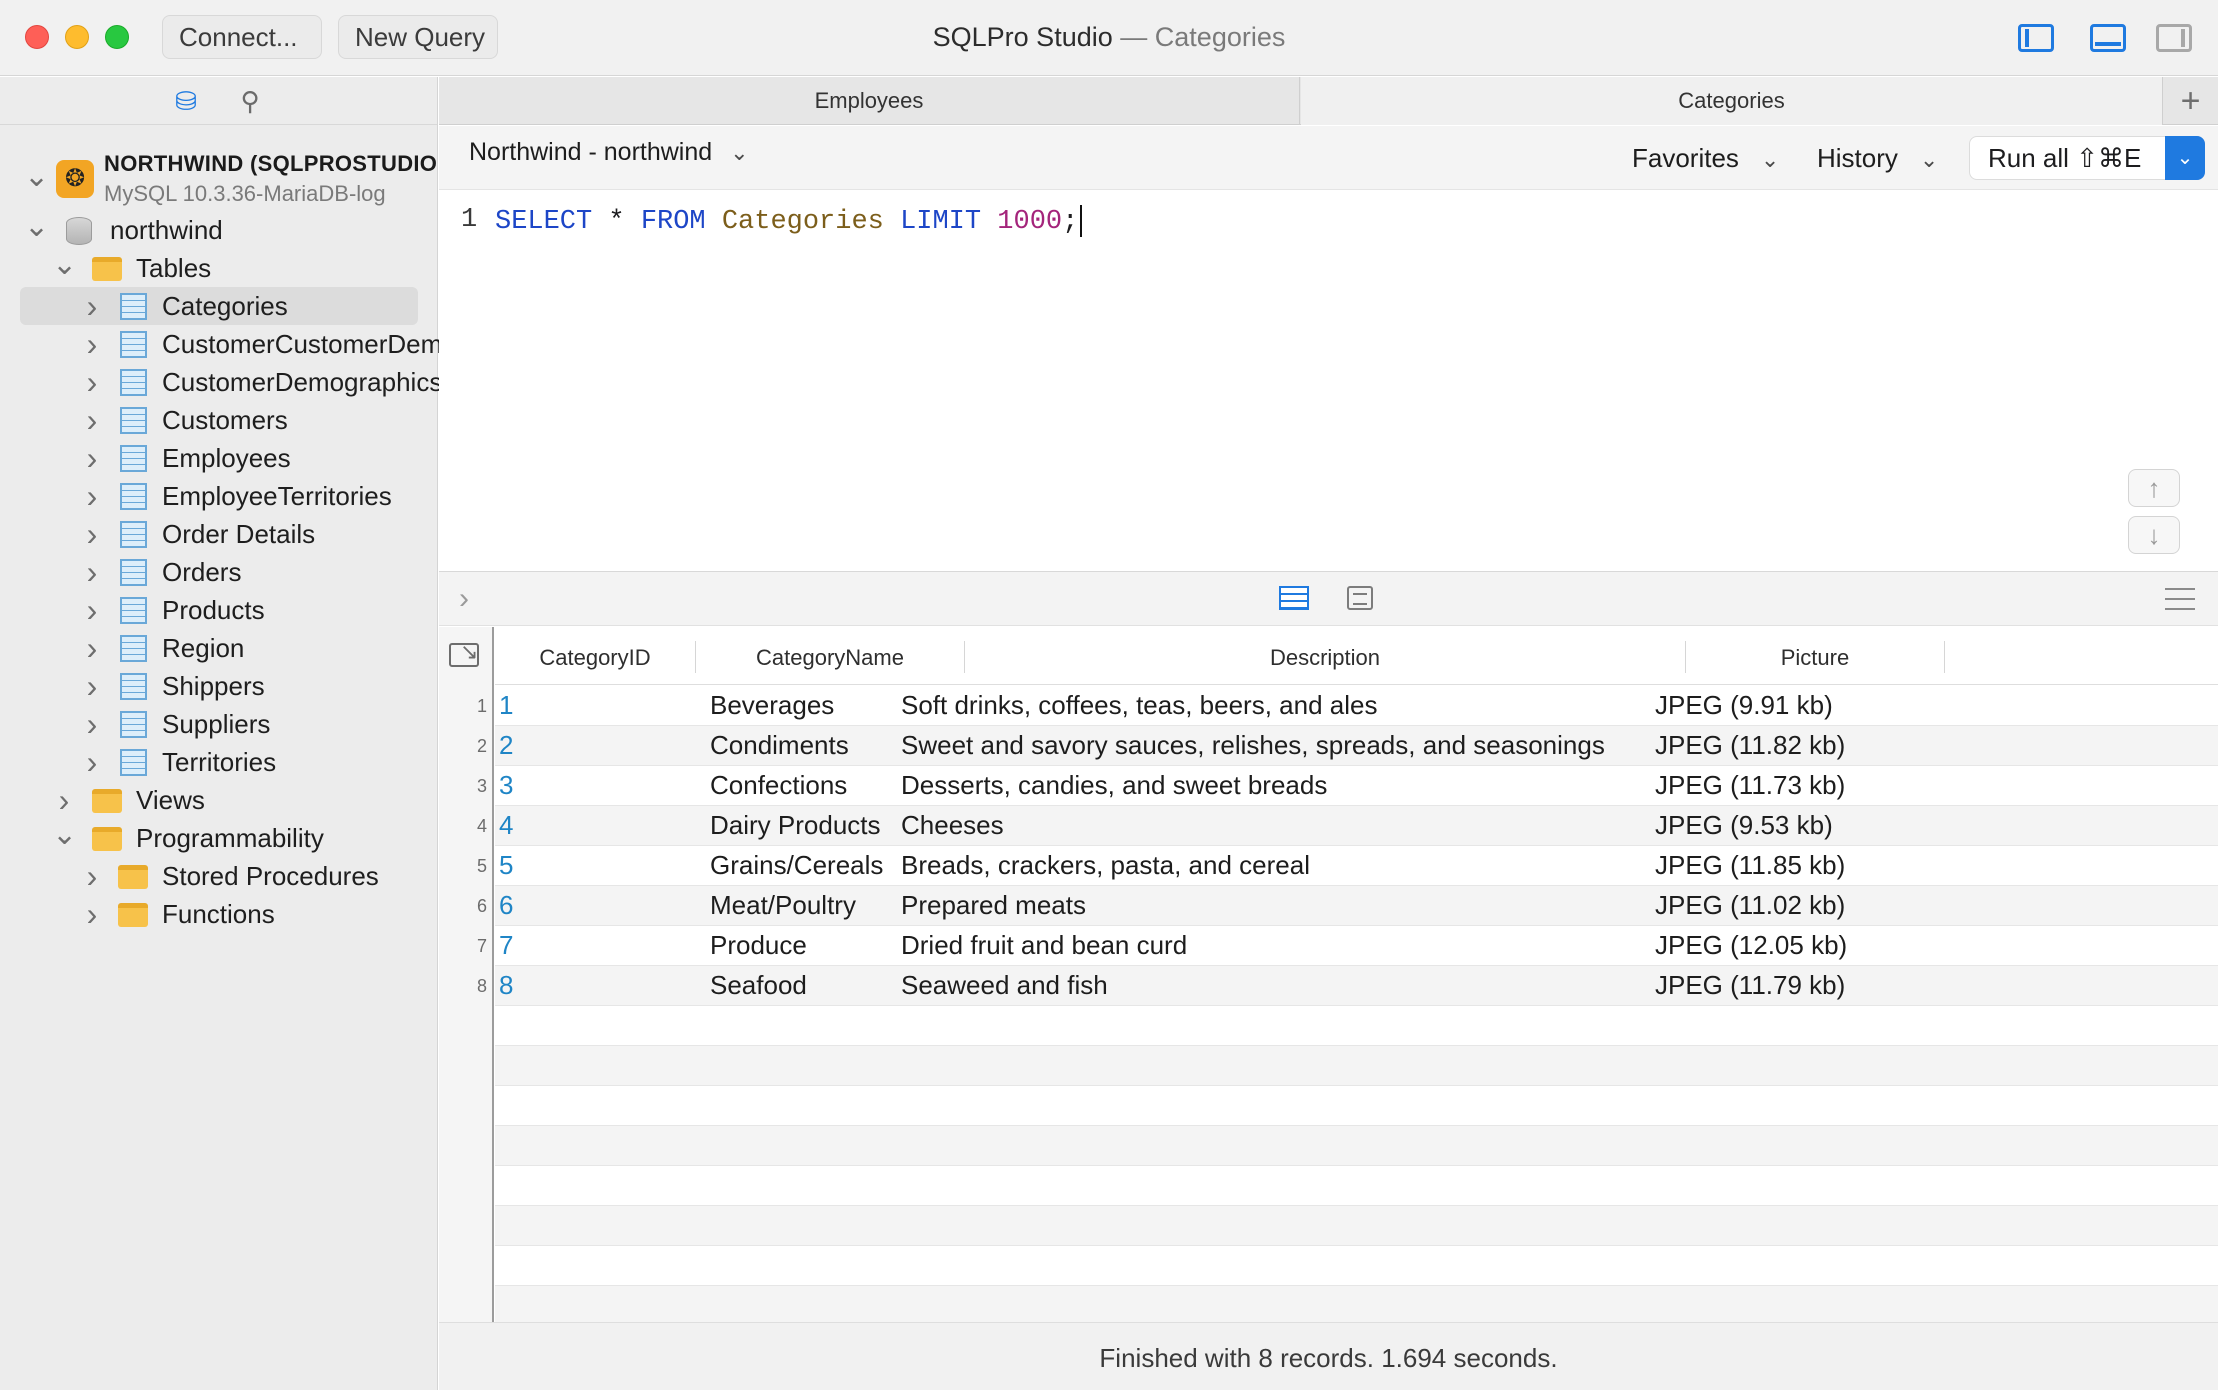 This screenshot has height=1390, width=2218. What do you see at coordinates (609, 152) in the screenshot?
I see `database-selector: Northwind - northwind ⌄` at bounding box center [609, 152].